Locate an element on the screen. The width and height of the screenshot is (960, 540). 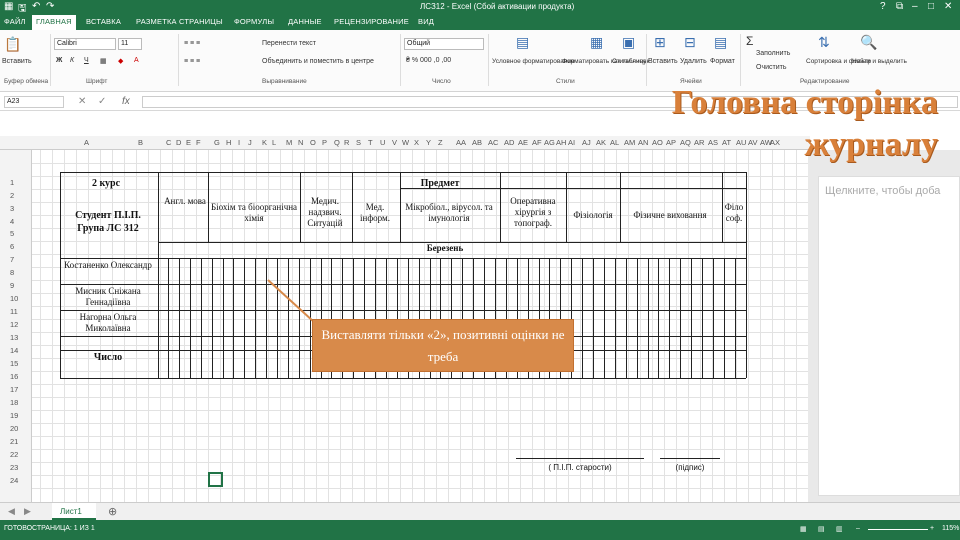
callout-pointer is located at coordinates (291, 301).